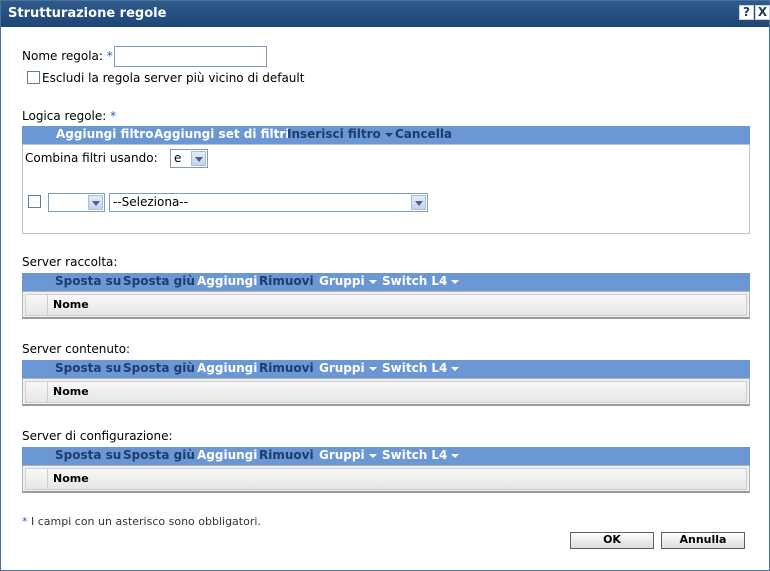 The image size is (770, 571). What do you see at coordinates (97, 436) in the screenshot?
I see `config-servers-label: Server di configurazione:` at bounding box center [97, 436].